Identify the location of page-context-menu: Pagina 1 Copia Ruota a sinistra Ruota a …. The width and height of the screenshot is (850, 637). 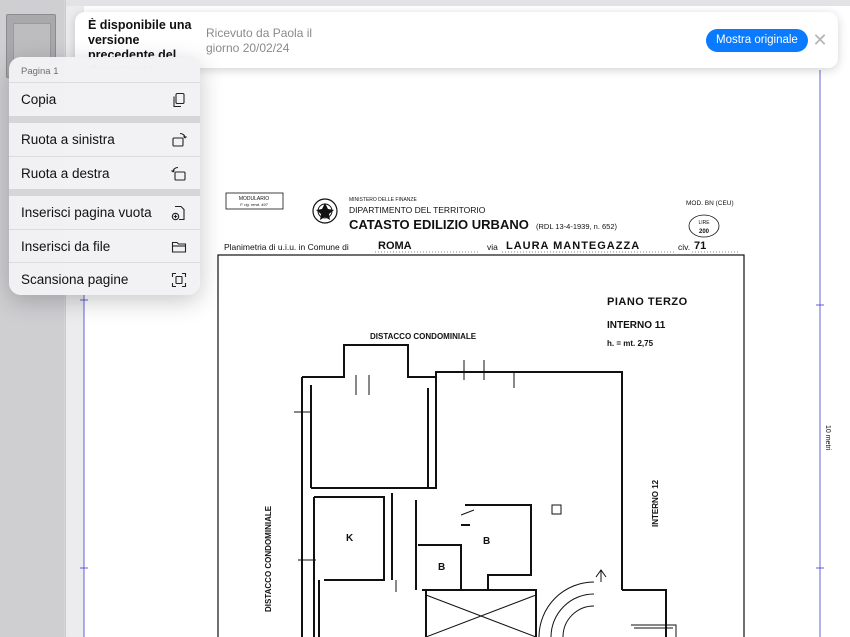
(104, 176).